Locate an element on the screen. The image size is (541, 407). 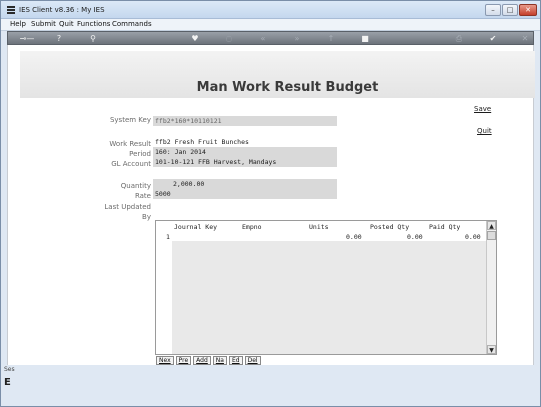
status-bar: Ses E is located at coordinates (270, 385).